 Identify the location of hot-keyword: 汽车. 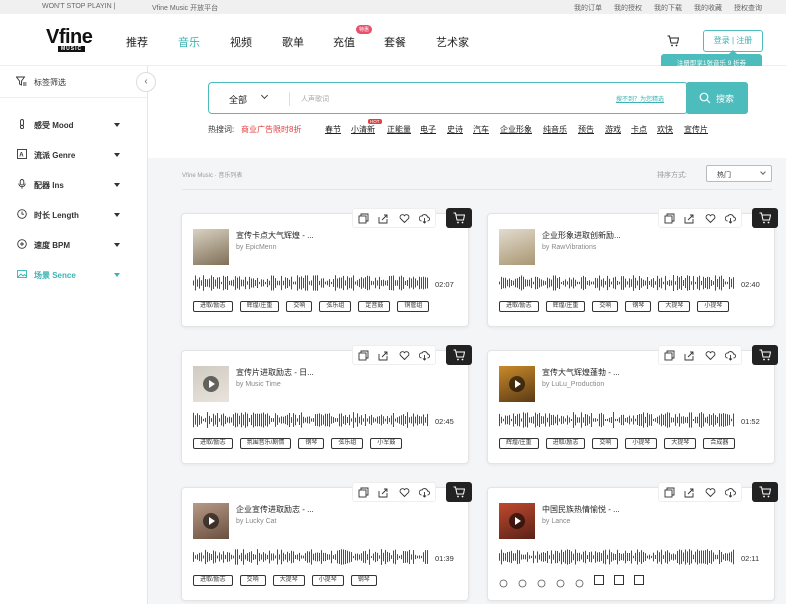
(481, 129).